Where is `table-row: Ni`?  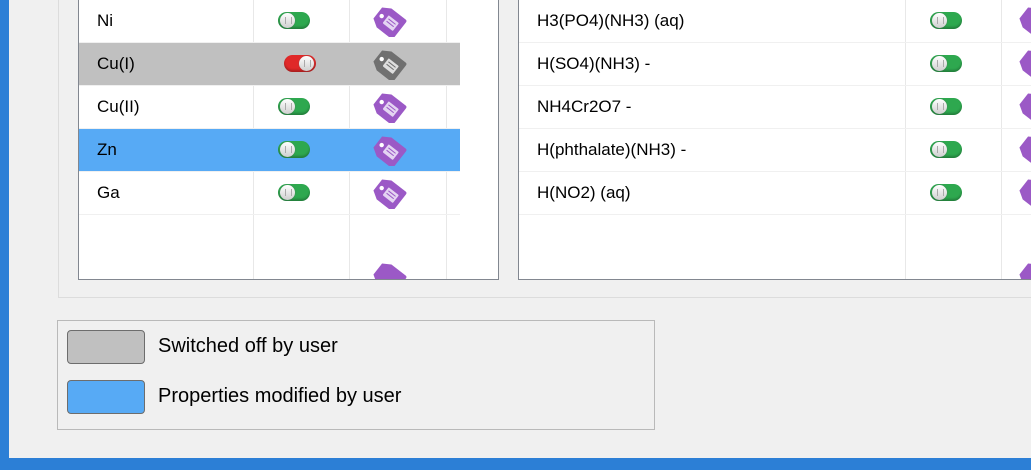
table-row: Ni is located at coordinates (269, 21).